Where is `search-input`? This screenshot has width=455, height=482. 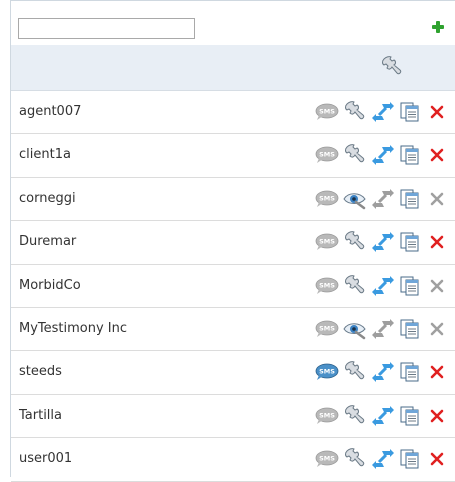 search-input is located at coordinates (106, 28).